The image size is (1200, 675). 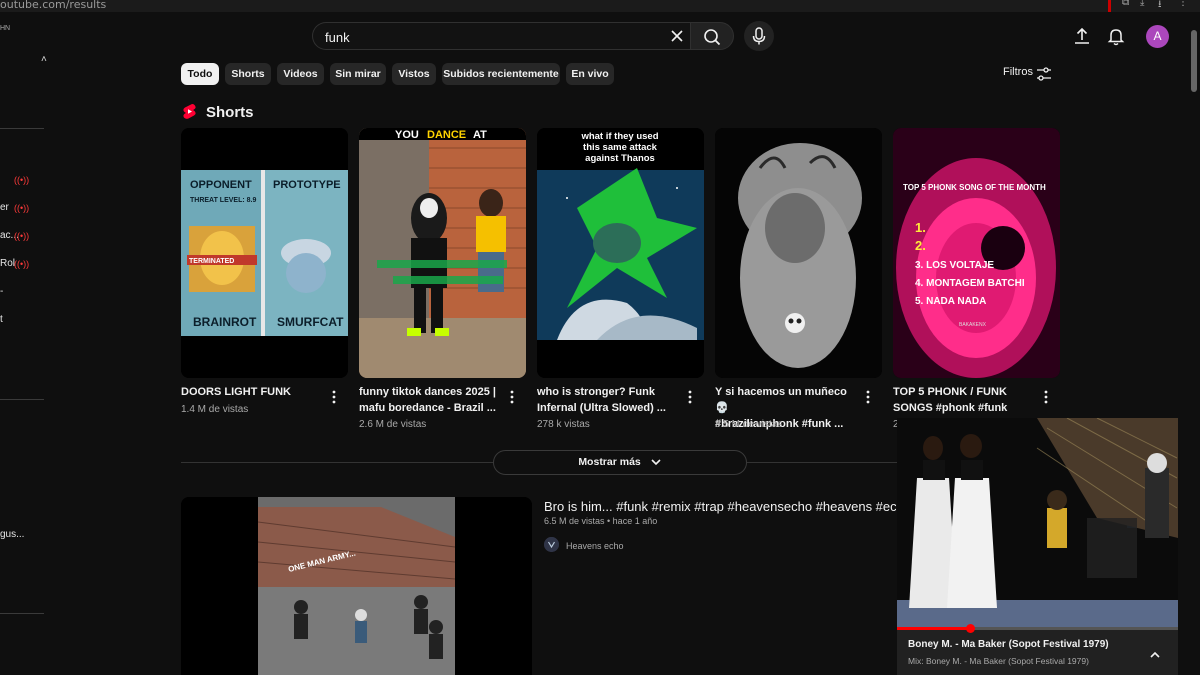 What do you see at coordinates (934, 628) in the screenshot?
I see `miniplayer-progress-fill` at bounding box center [934, 628].